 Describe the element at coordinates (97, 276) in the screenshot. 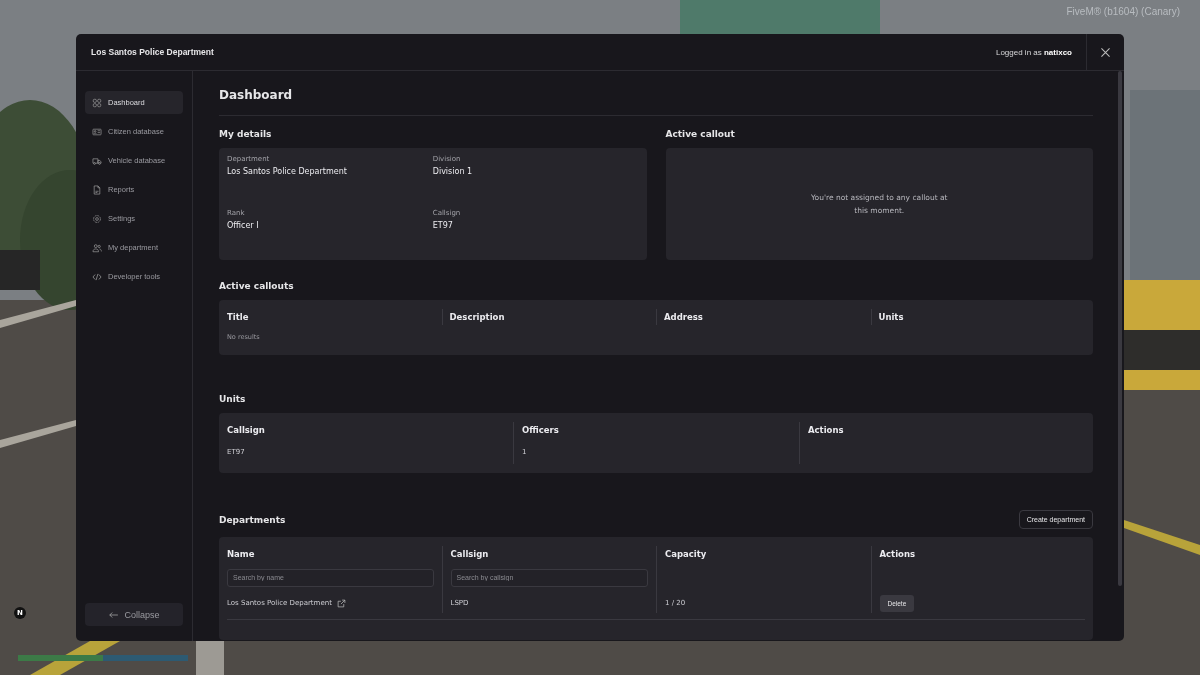

I see `code-icon` at that location.